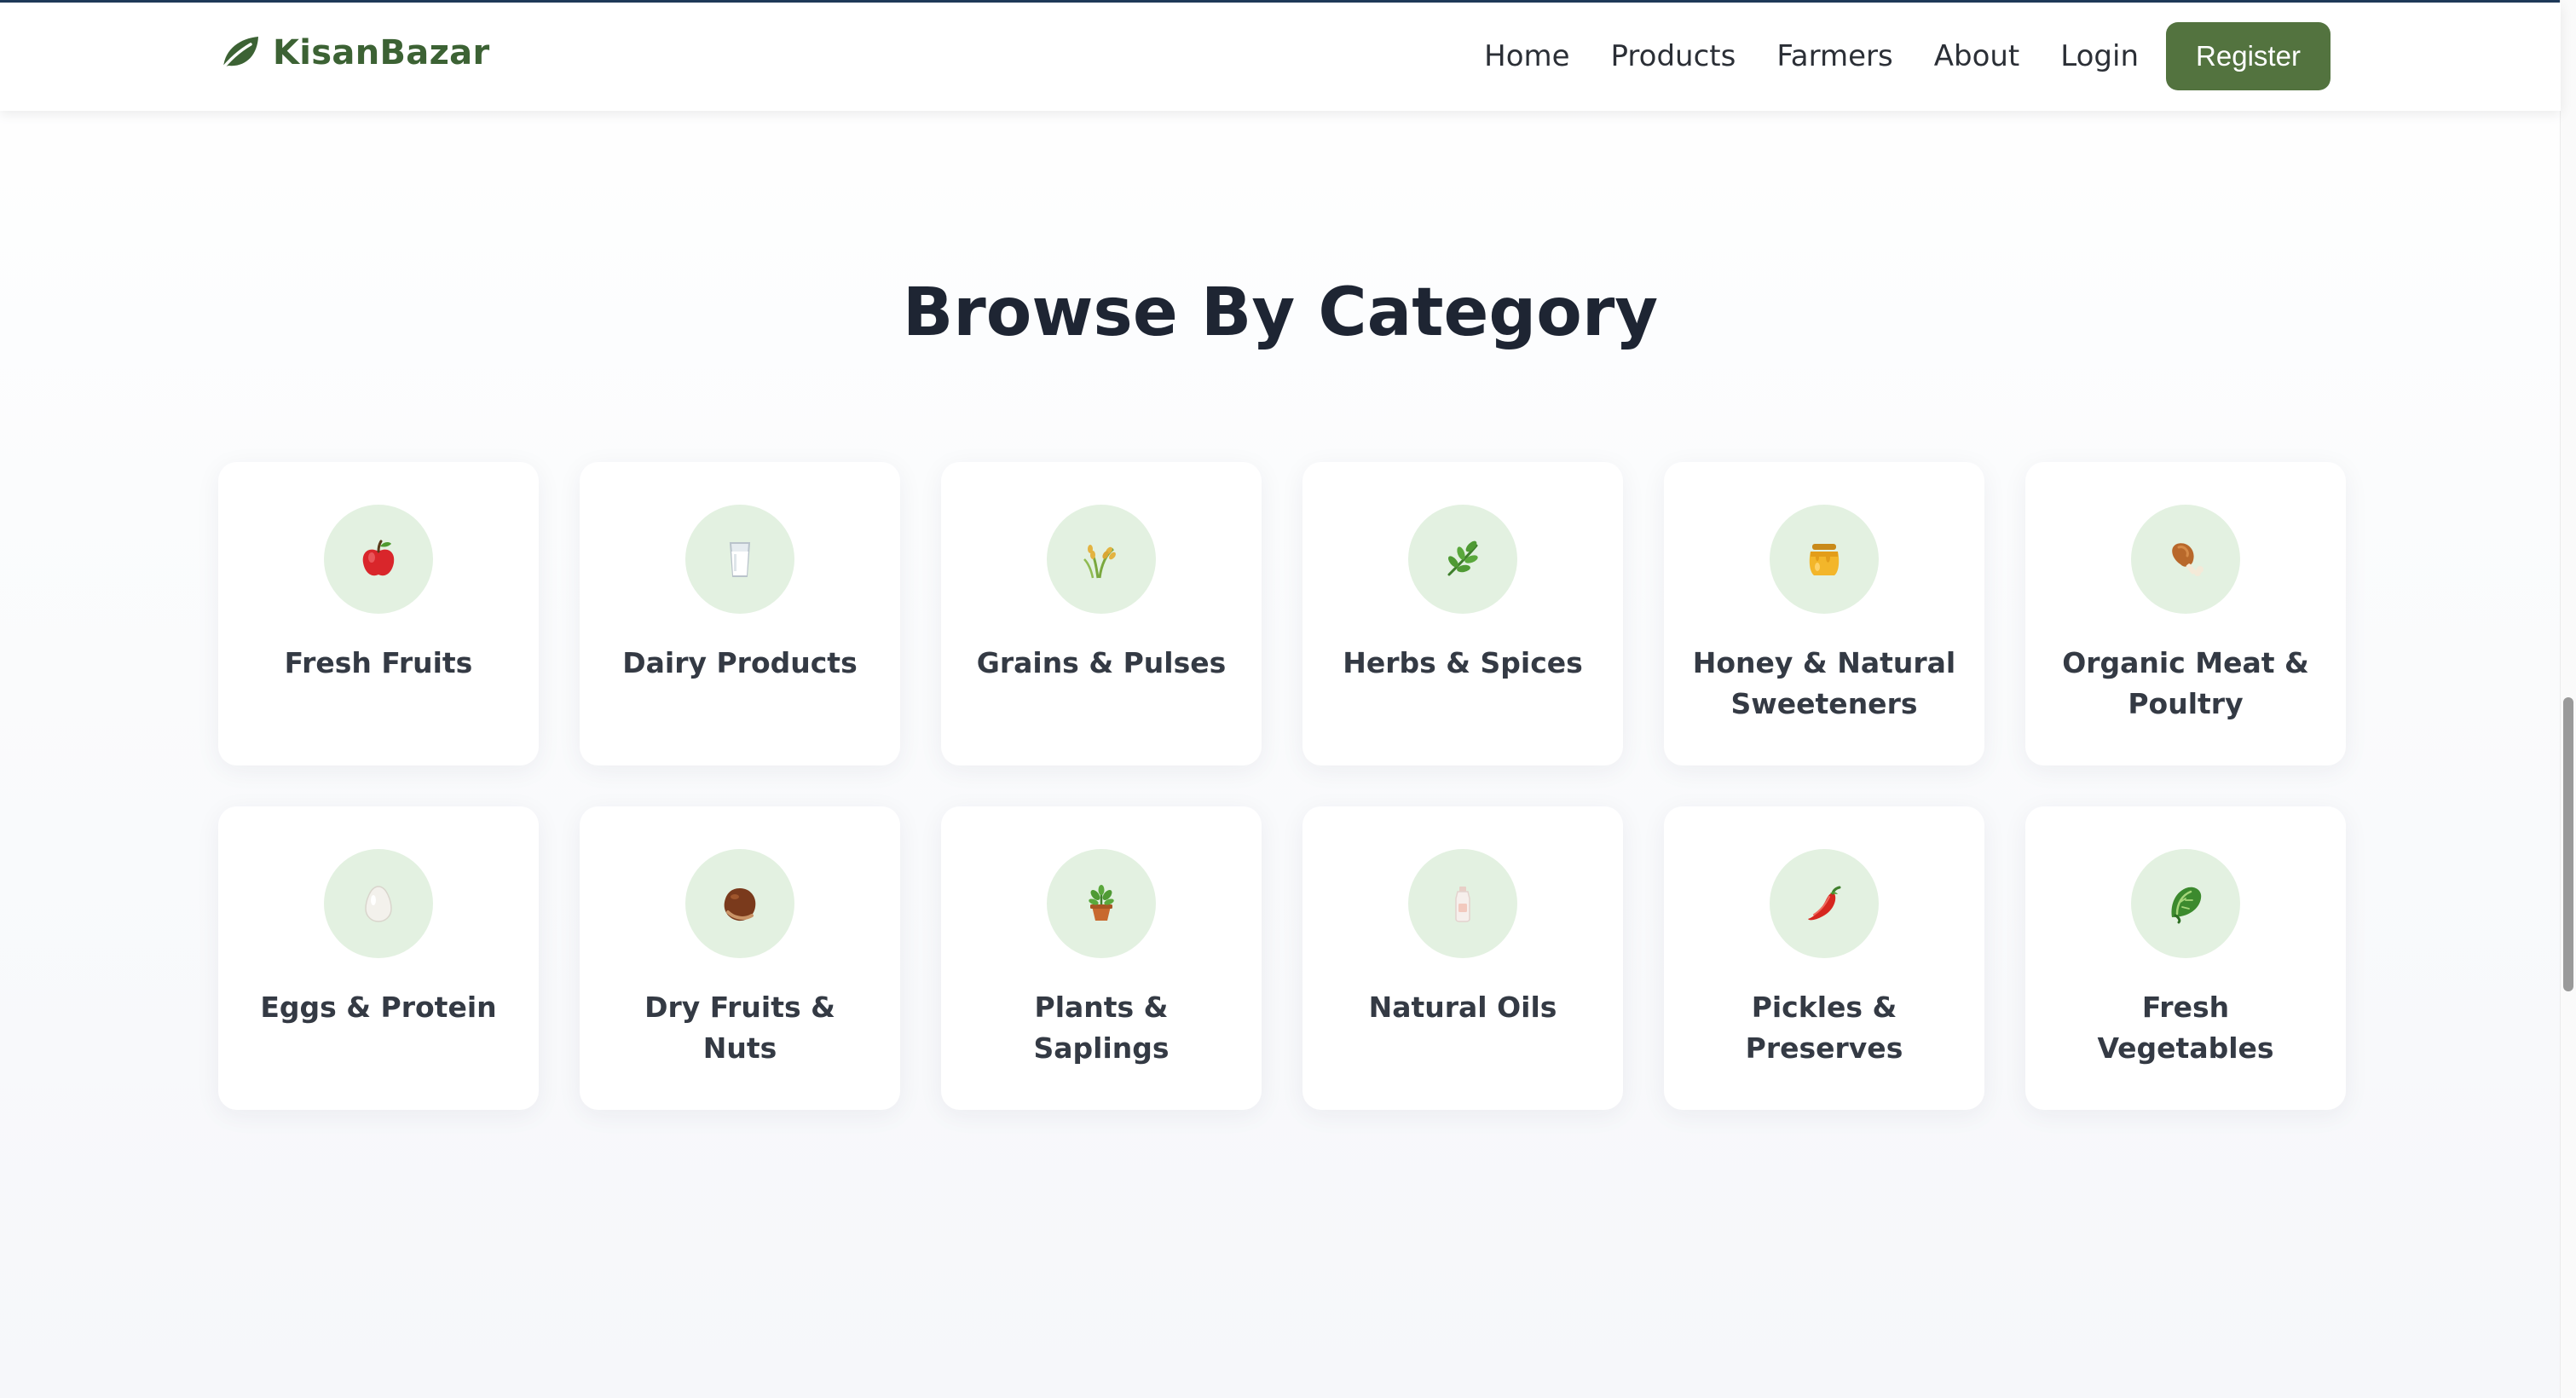  I want to click on milk-glass-icon, so click(740, 560).